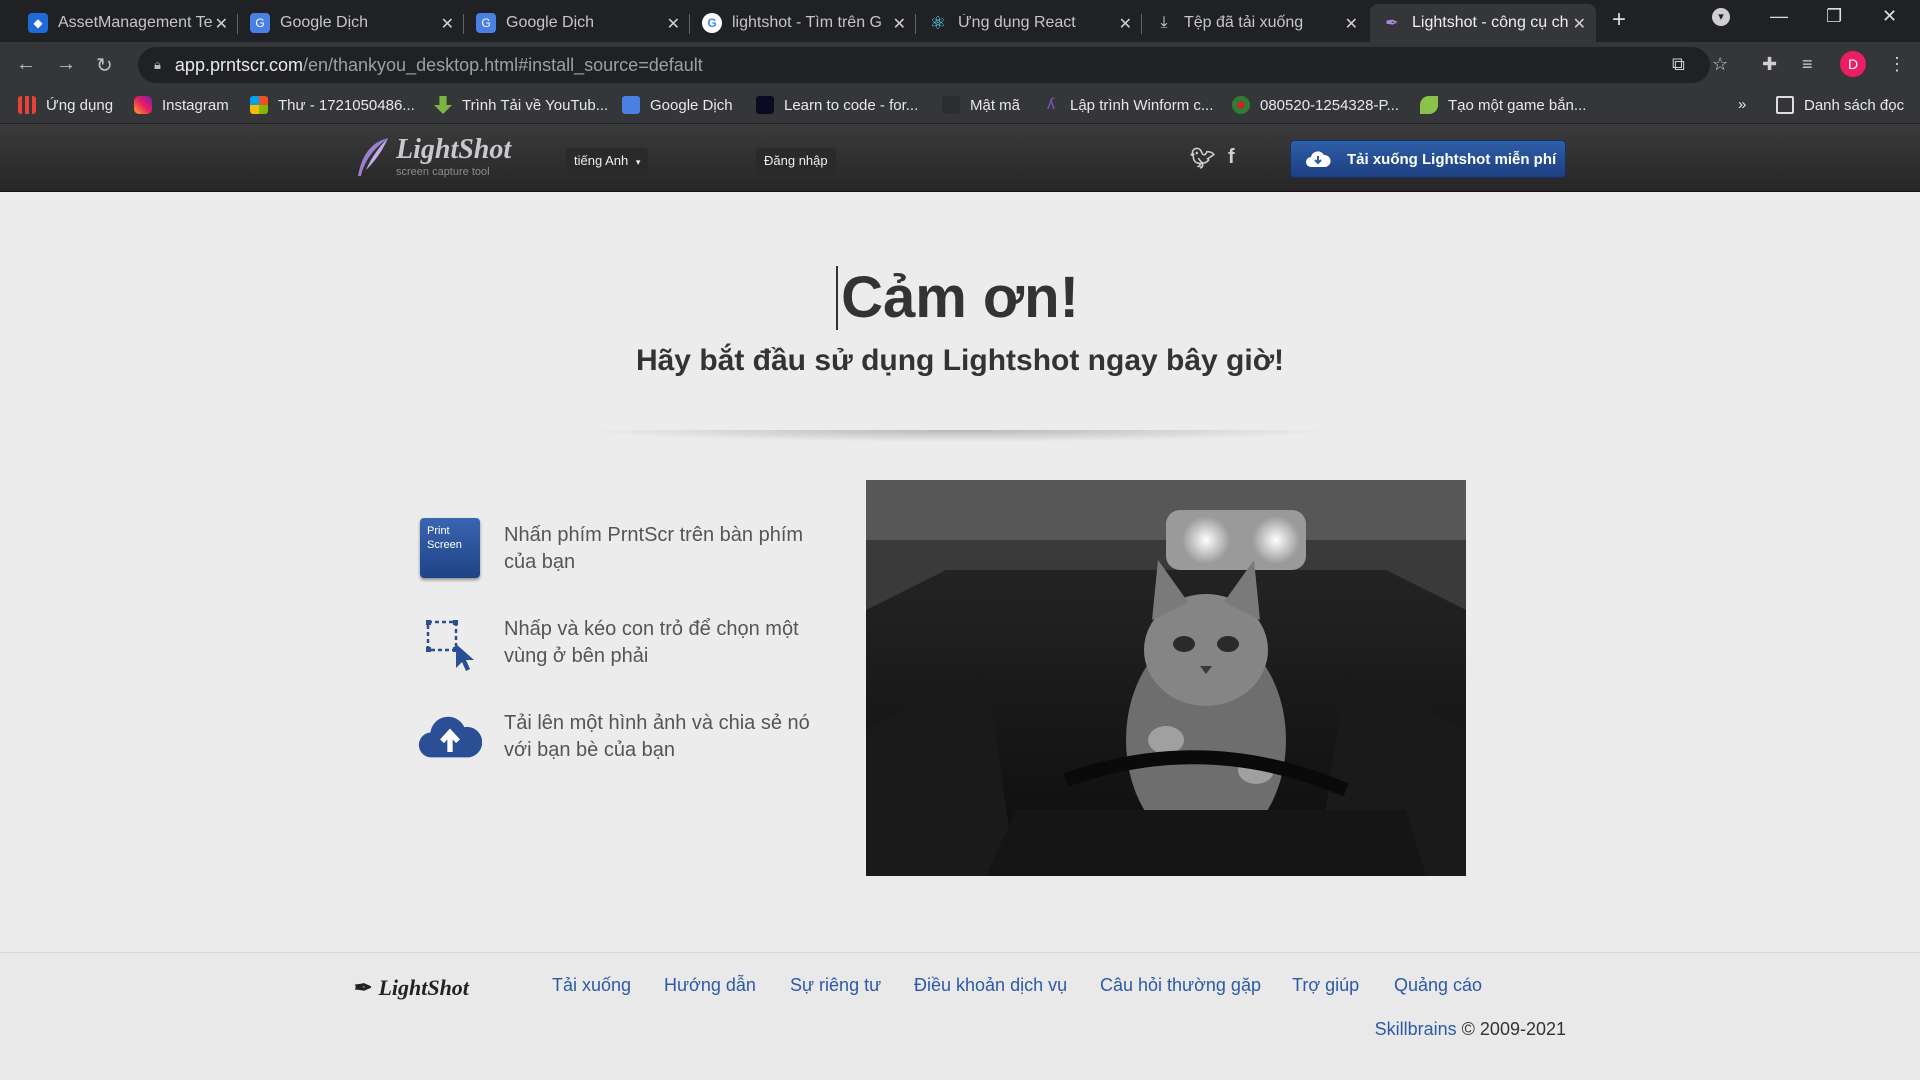  I want to click on footer-link-privacy: Sự riêng tư, so click(835, 985).